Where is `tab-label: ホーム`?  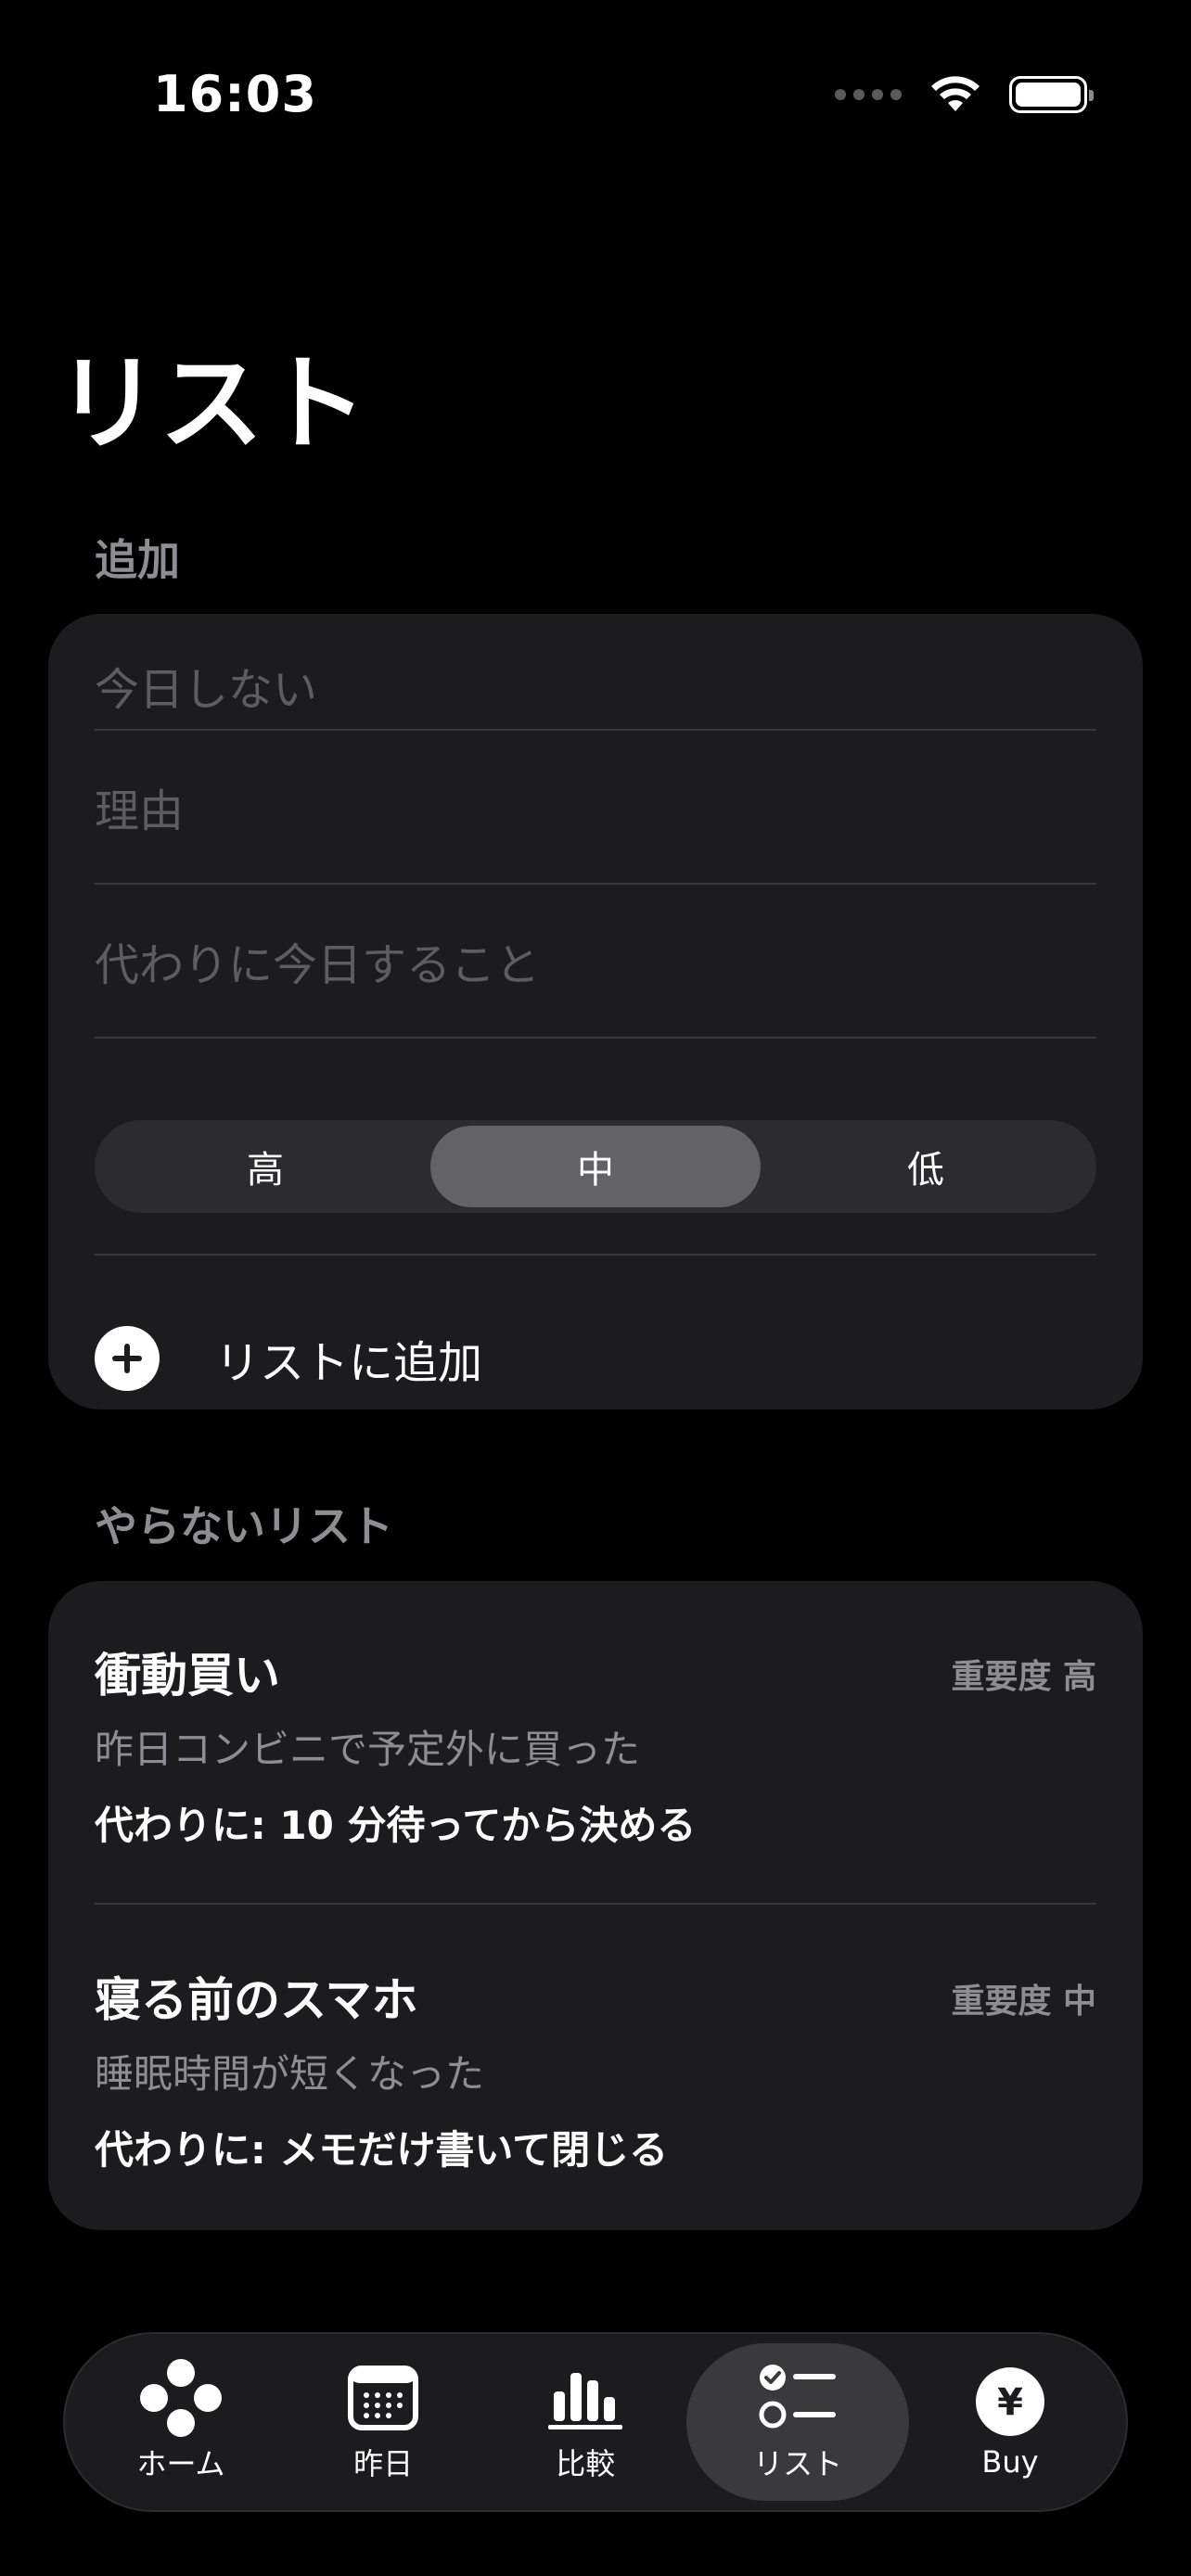 tab-label: ホーム is located at coordinates (180, 2463).